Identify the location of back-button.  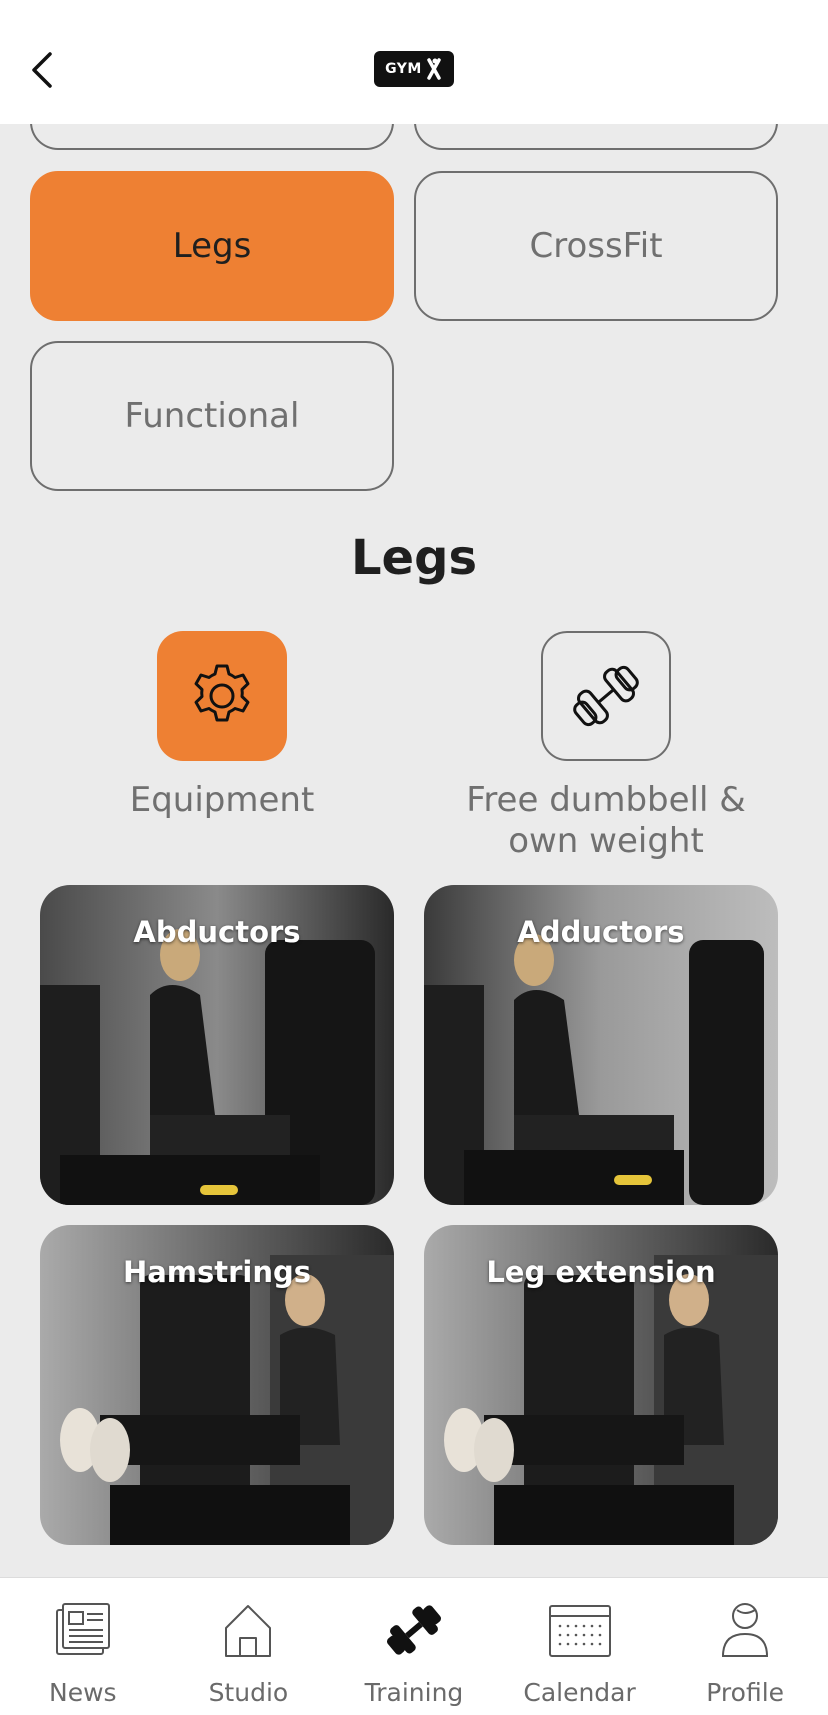
(43, 70).